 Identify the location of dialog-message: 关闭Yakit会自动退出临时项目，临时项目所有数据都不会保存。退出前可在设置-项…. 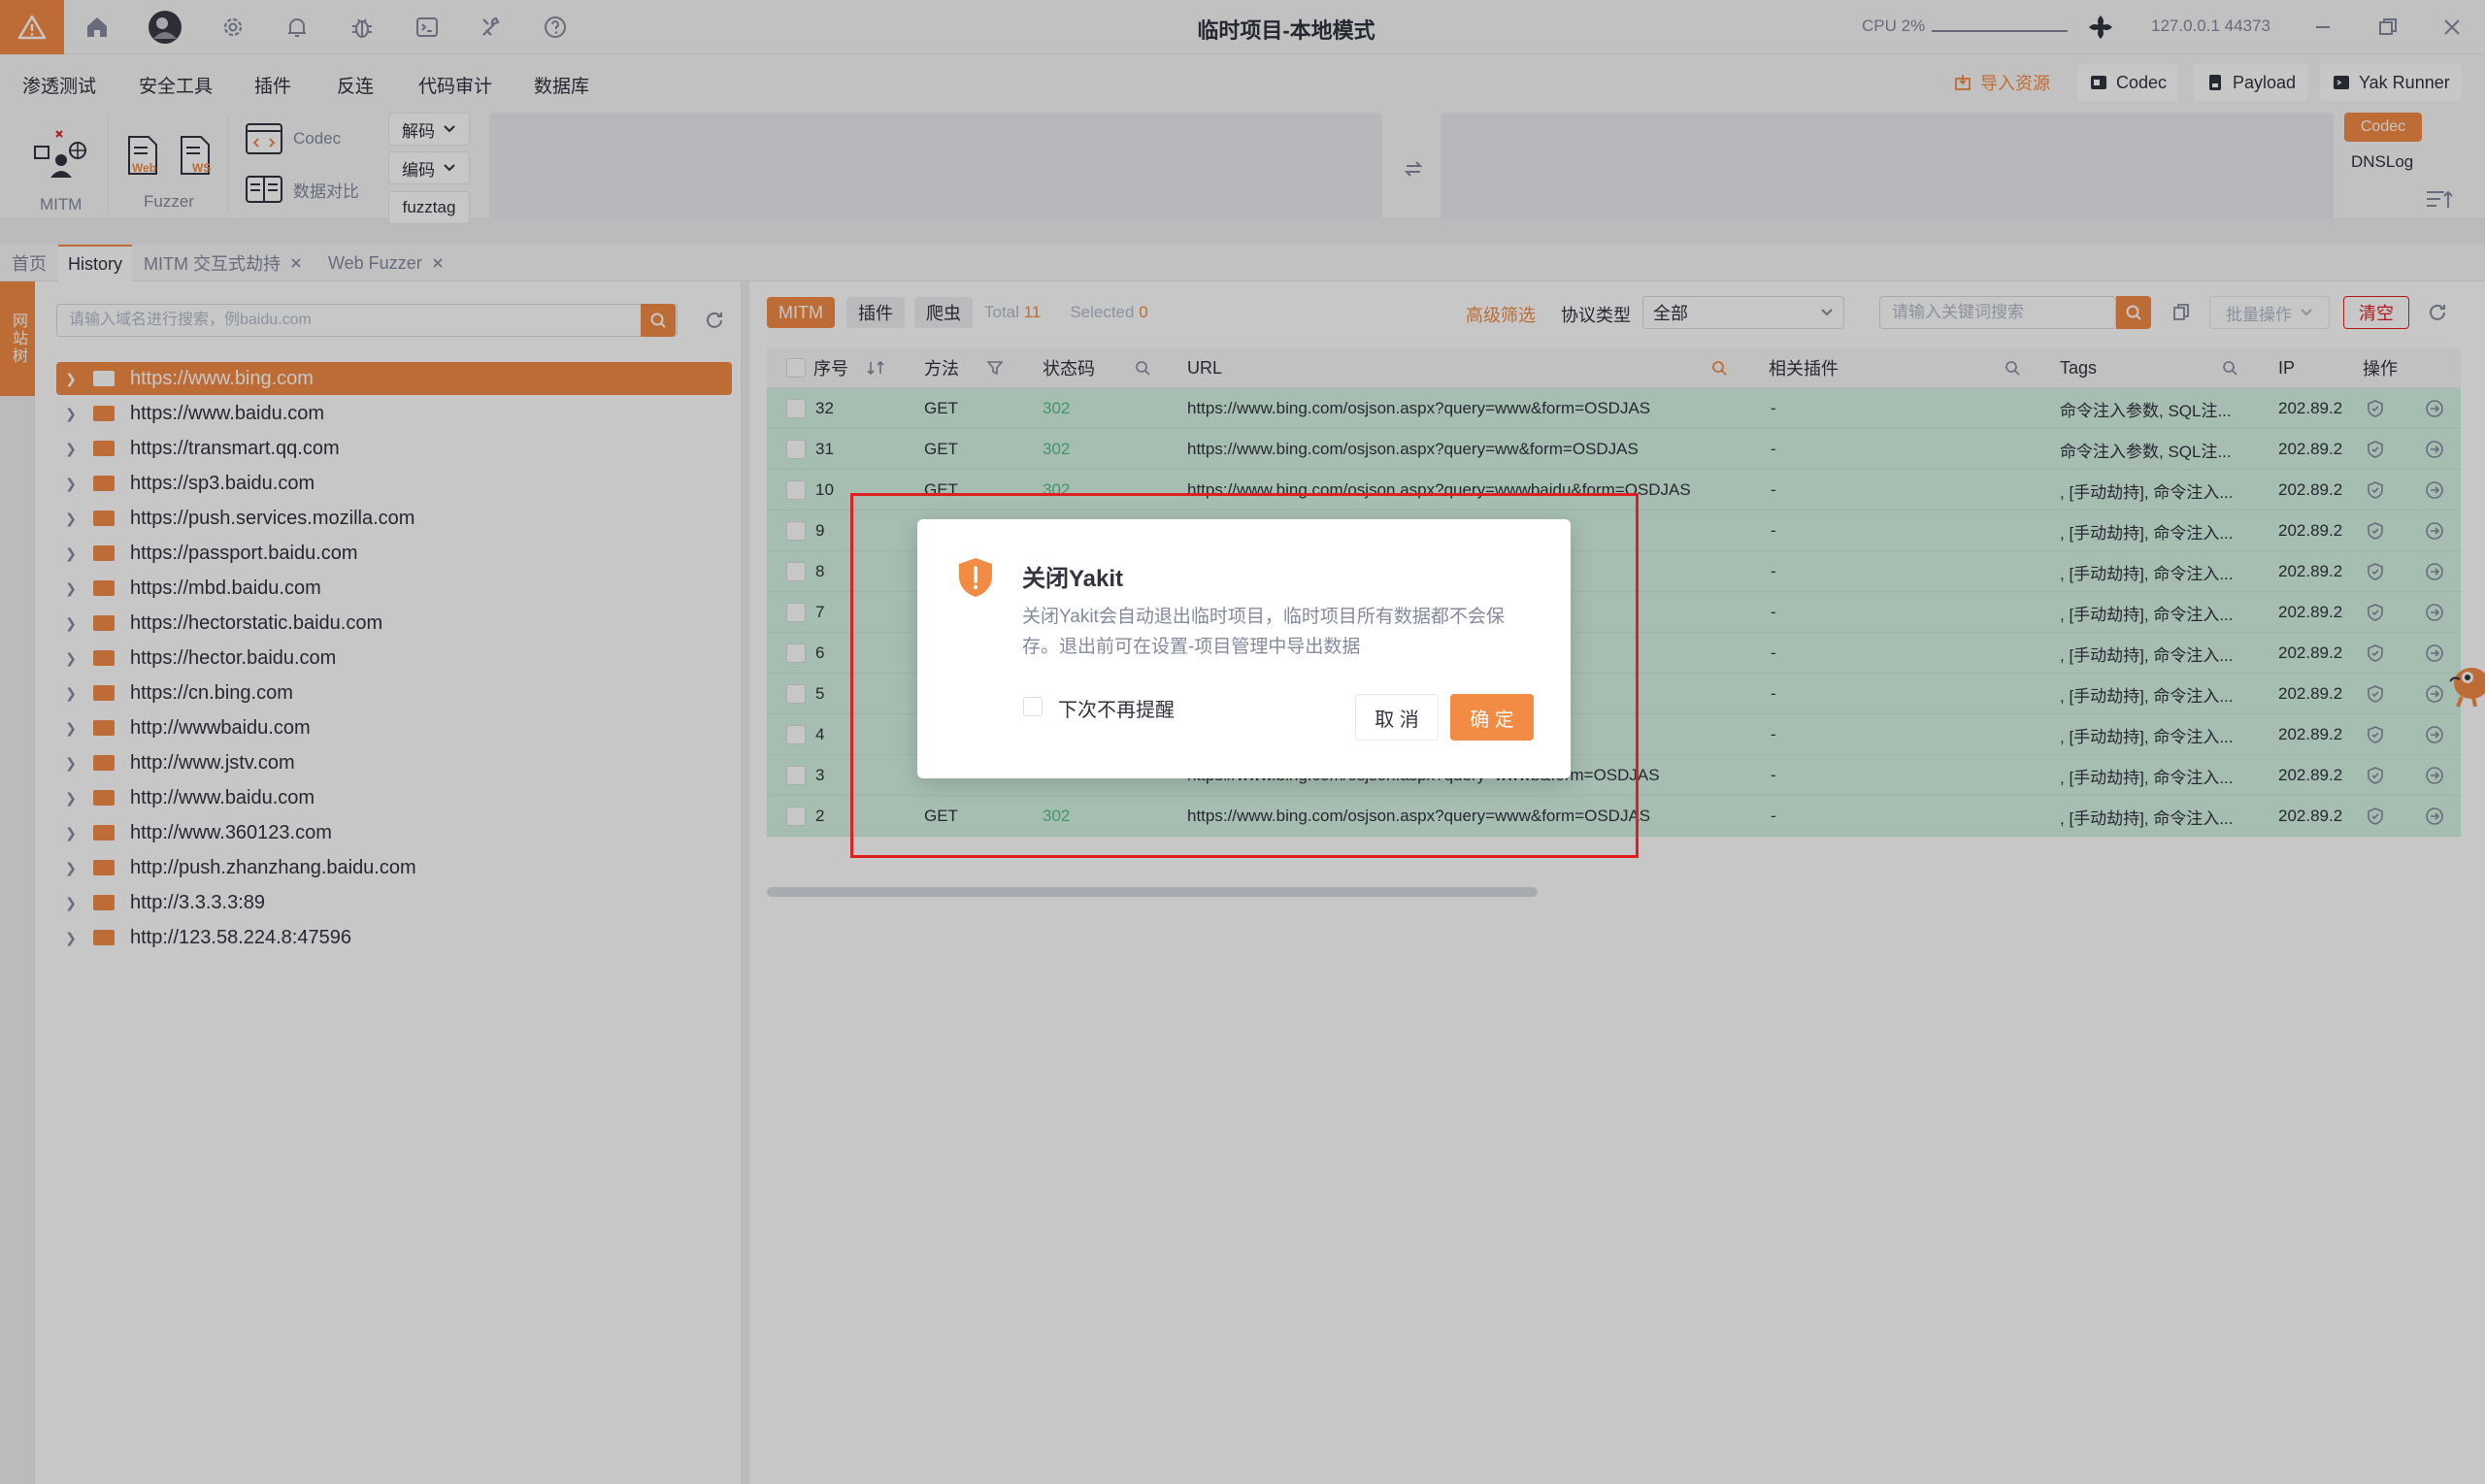
(1264, 632).